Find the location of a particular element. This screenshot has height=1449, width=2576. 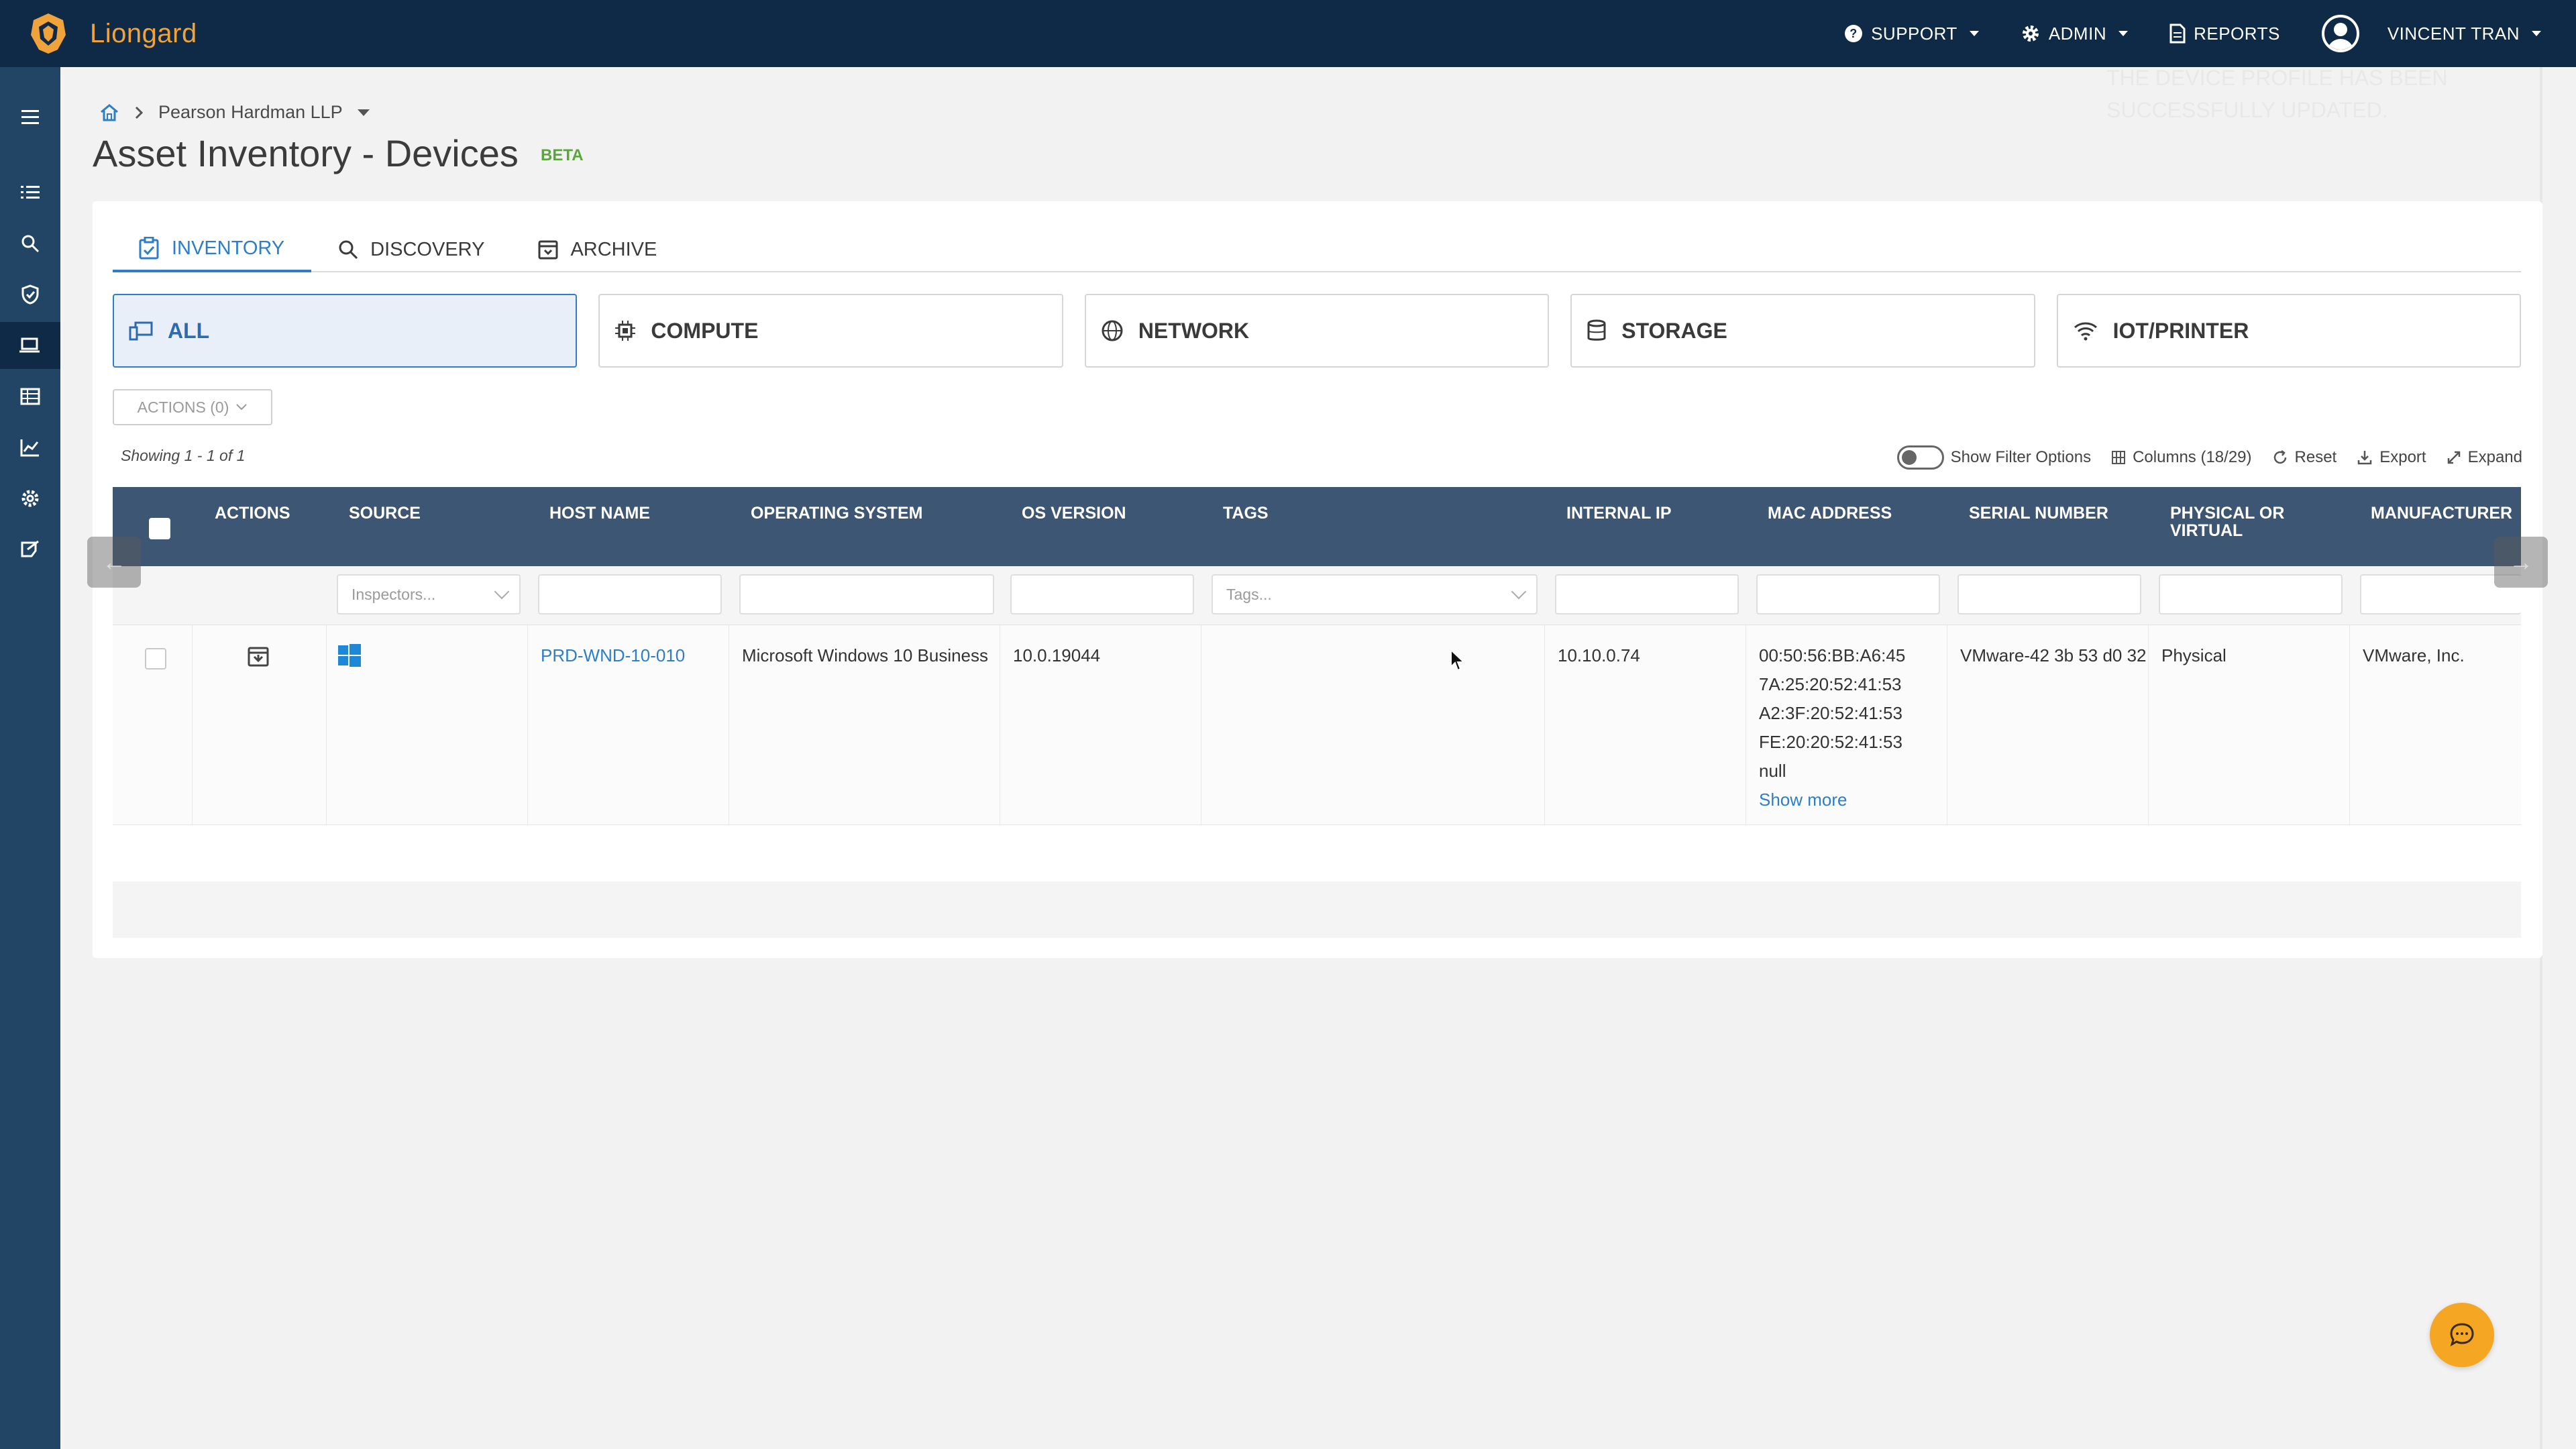

category-label: IOT/PRINTER is located at coordinates (2180, 330).